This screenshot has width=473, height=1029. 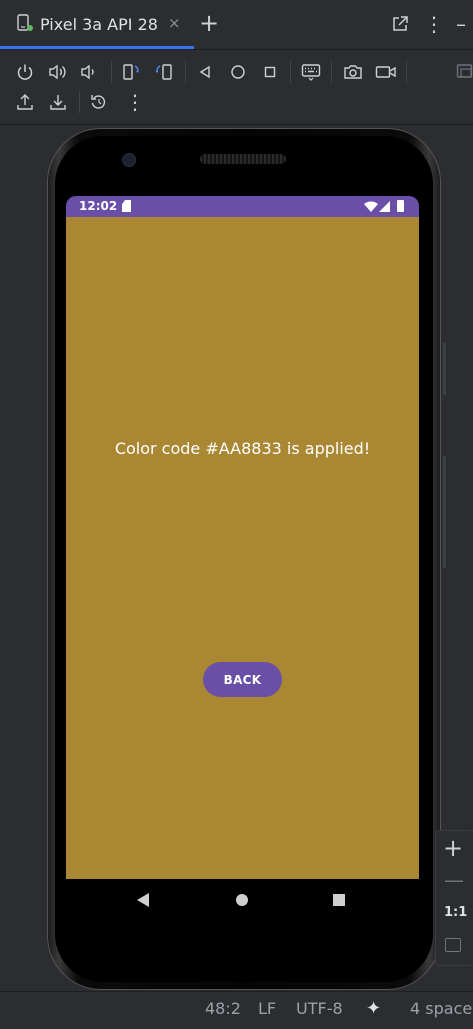 I want to click on camera-icon, so click(x=353, y=72).